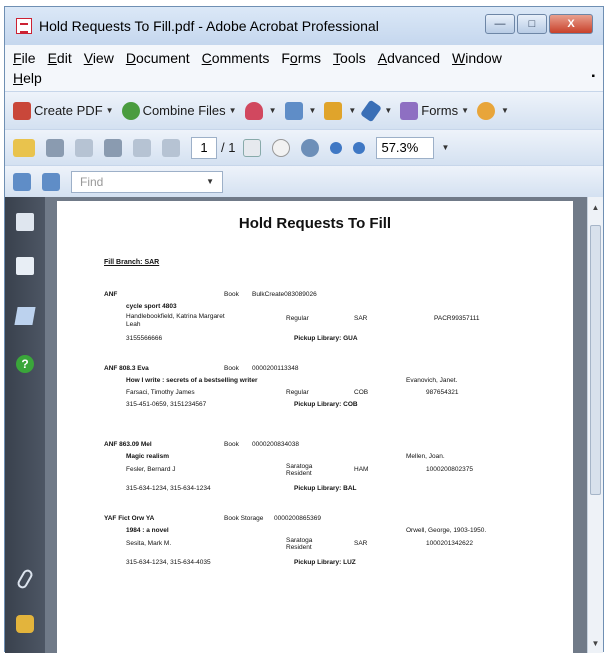 This screenshot has height=656, width=608. I want to click on scroll-up-icon: ▲, so click(595, 207).